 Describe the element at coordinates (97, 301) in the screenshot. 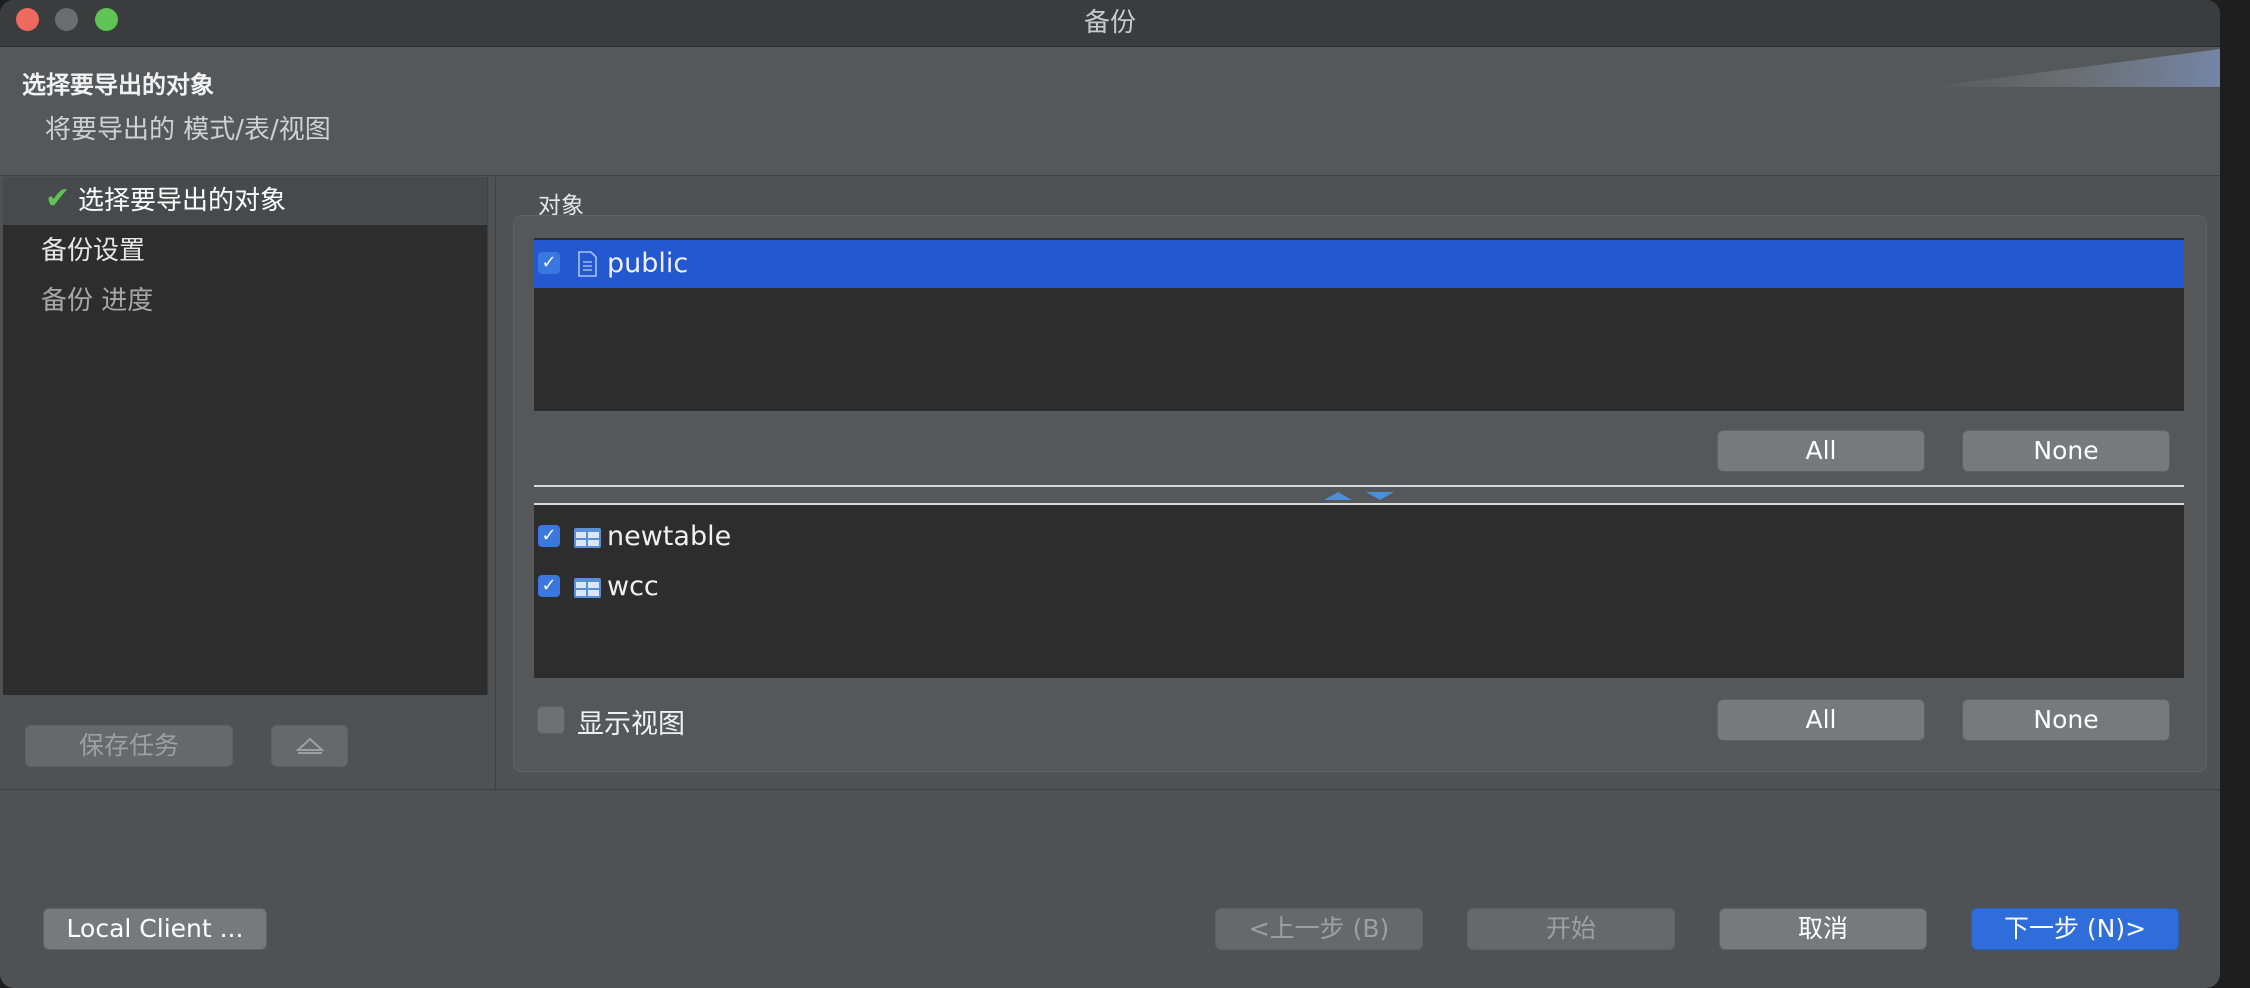

I see `step-label: 备份 进度` at that location.